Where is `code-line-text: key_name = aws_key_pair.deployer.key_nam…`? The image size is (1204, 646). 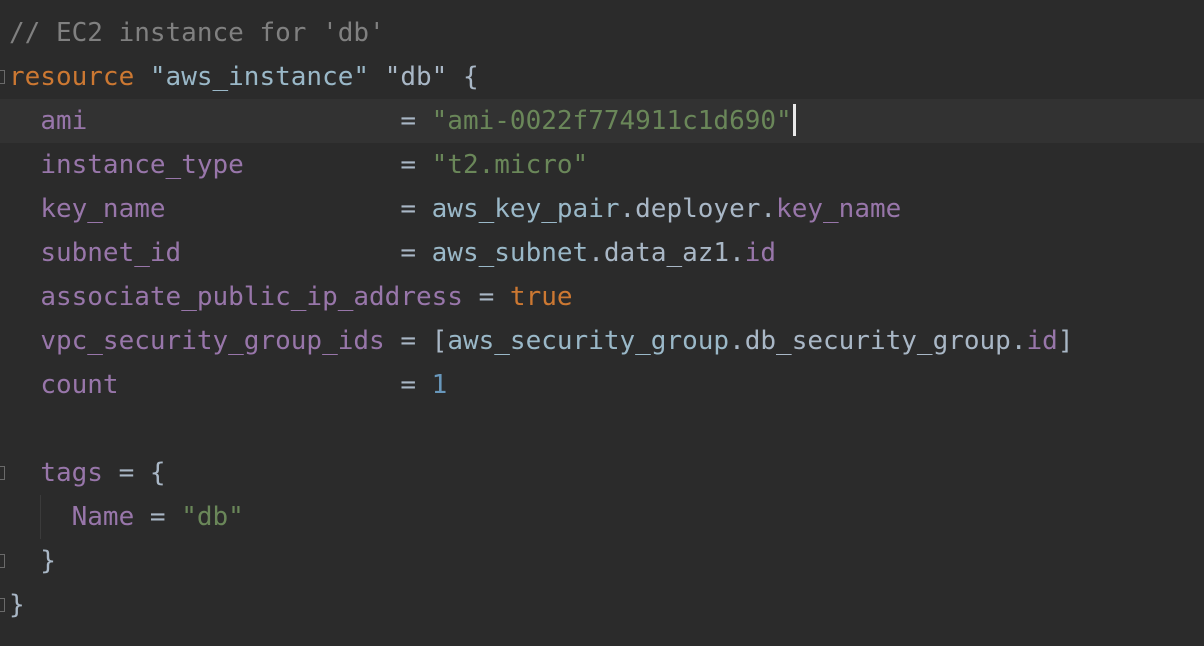 code-line-text: key_name = aws_key_pair.deployer.key_nam… is located at coordinates (455, 209).